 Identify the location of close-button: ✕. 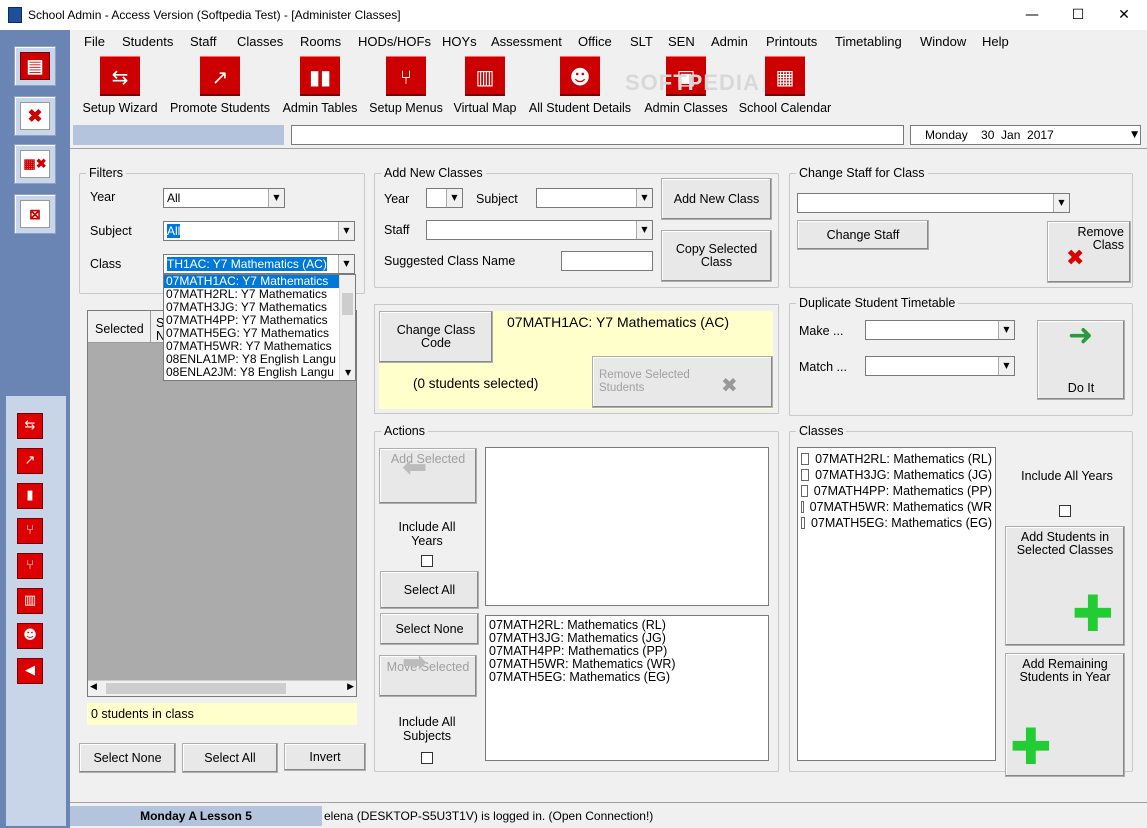
(1124, 15).